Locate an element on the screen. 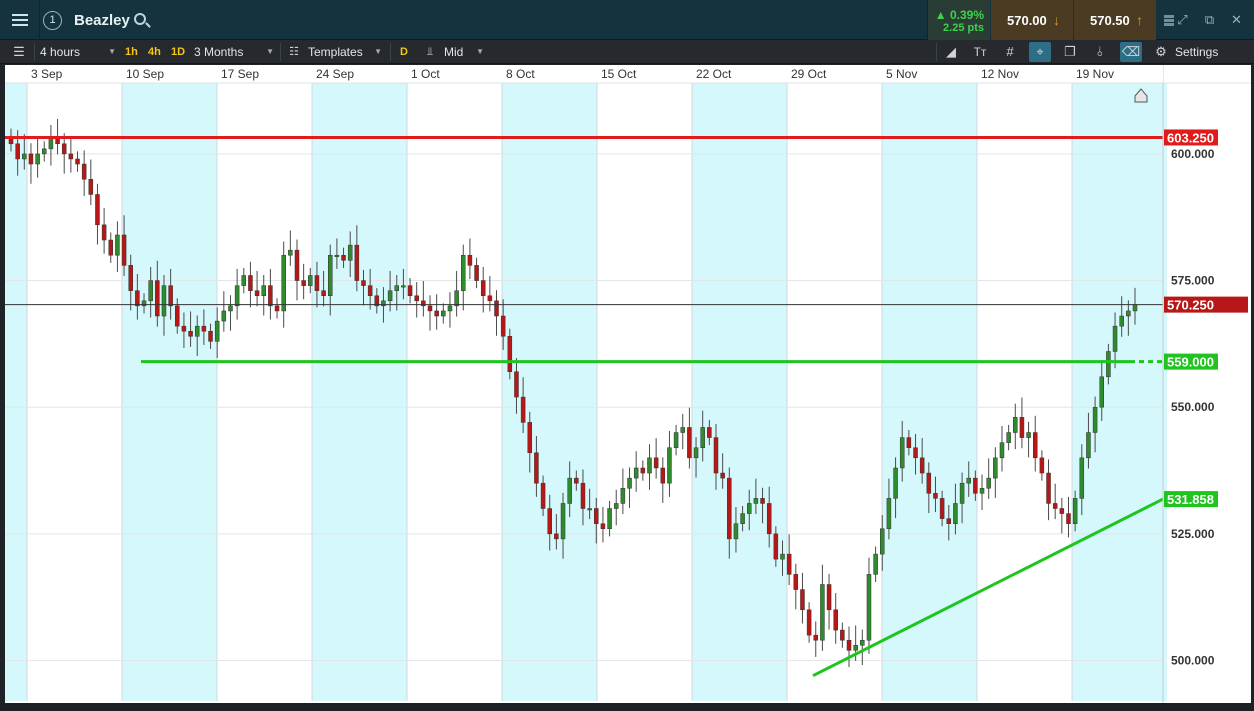 The width and height of the screenshot is (1254, 711). quick-1d-button: 1D is located at coordinates (178, 52).